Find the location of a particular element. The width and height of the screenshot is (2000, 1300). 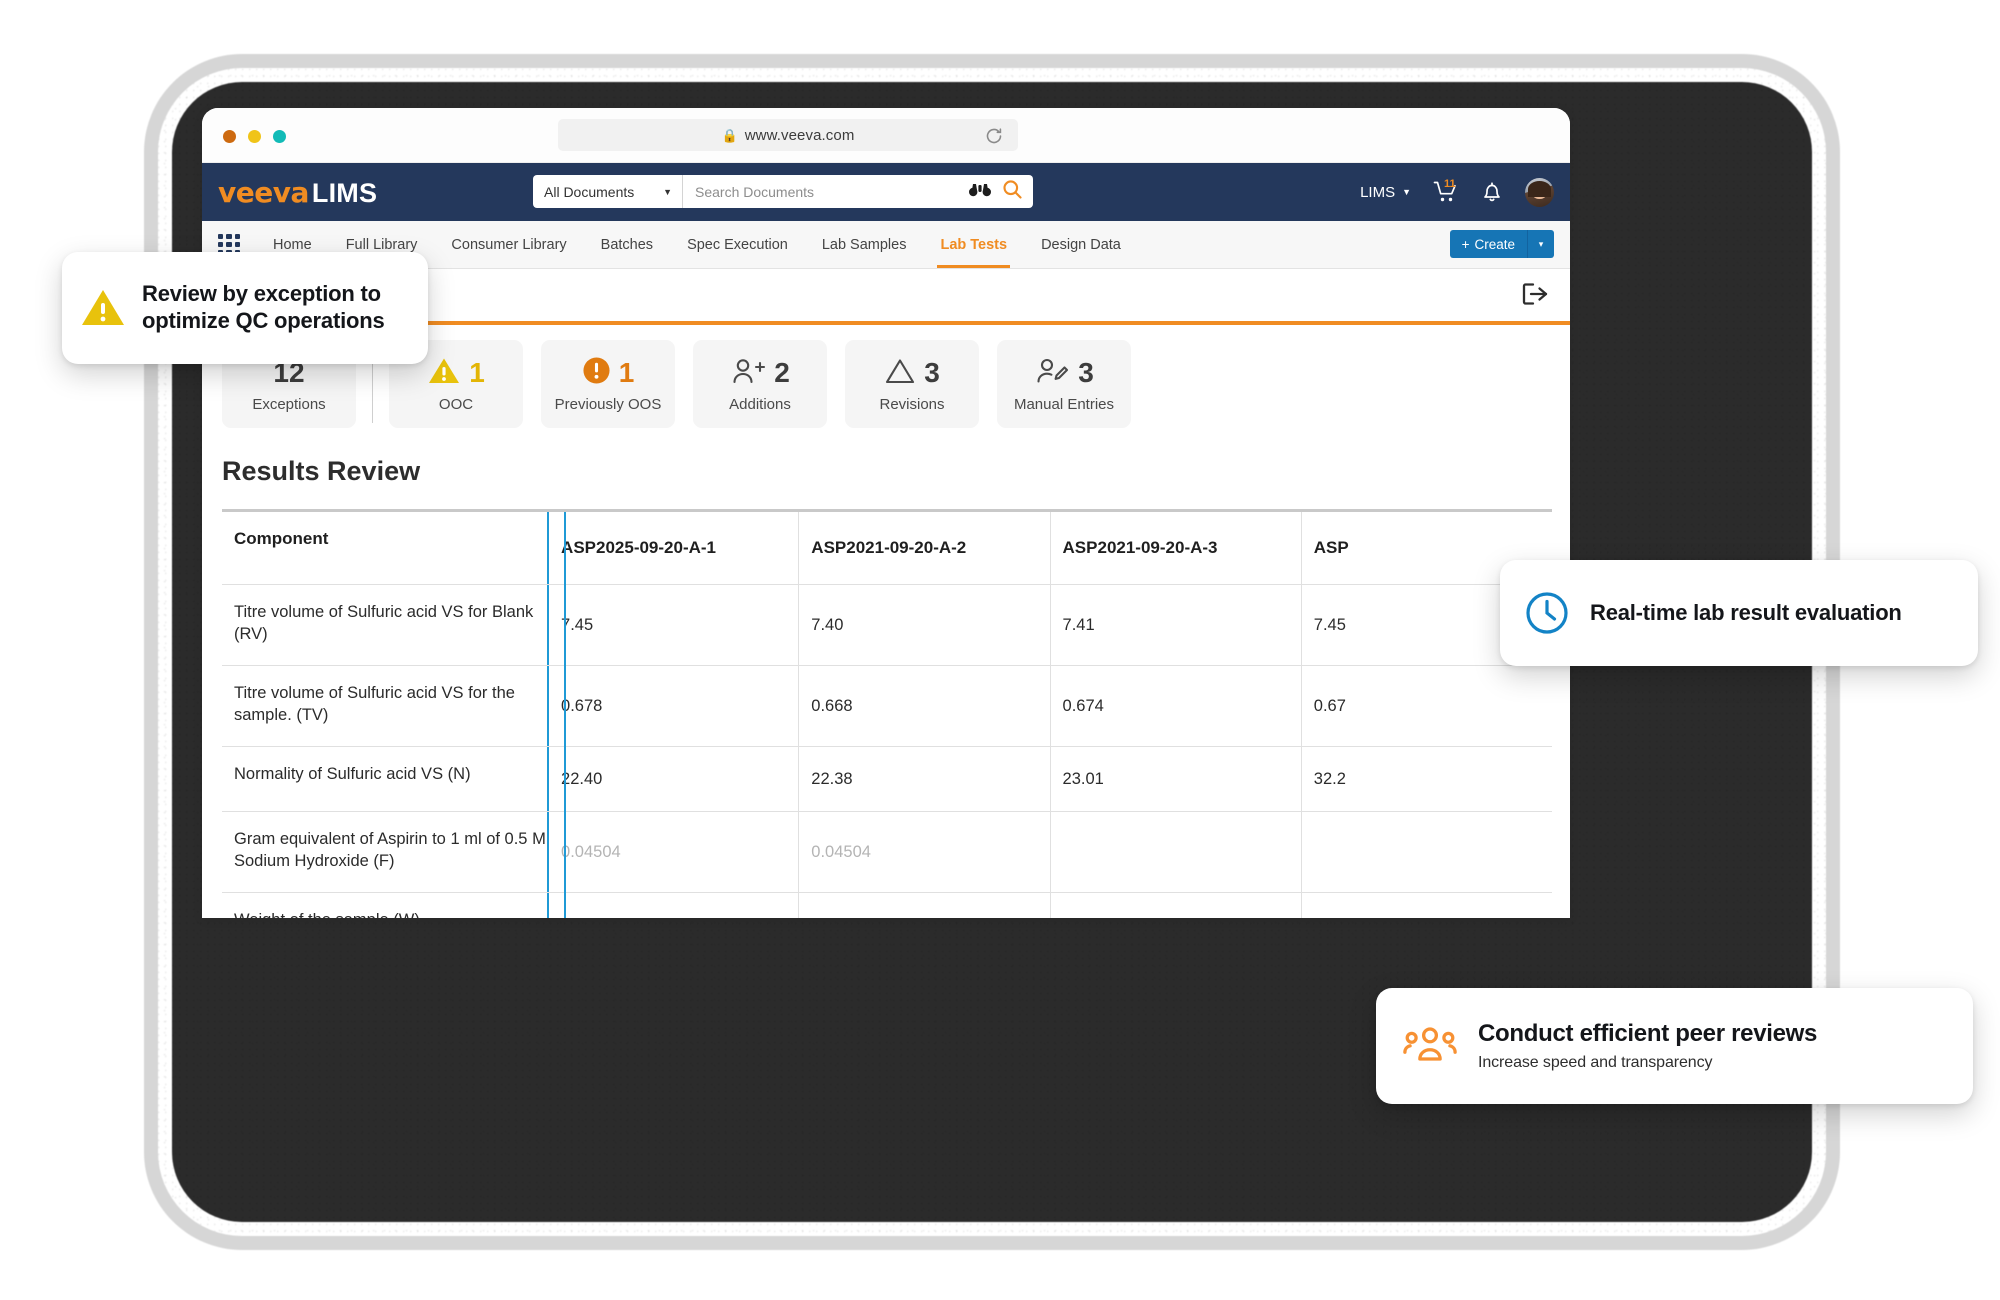

clock-icon is located at coordinates (1547, 613).